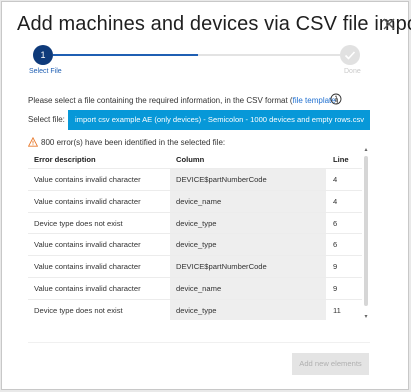  I want to click on table-header: Error description Column Line, so click(195, 158).